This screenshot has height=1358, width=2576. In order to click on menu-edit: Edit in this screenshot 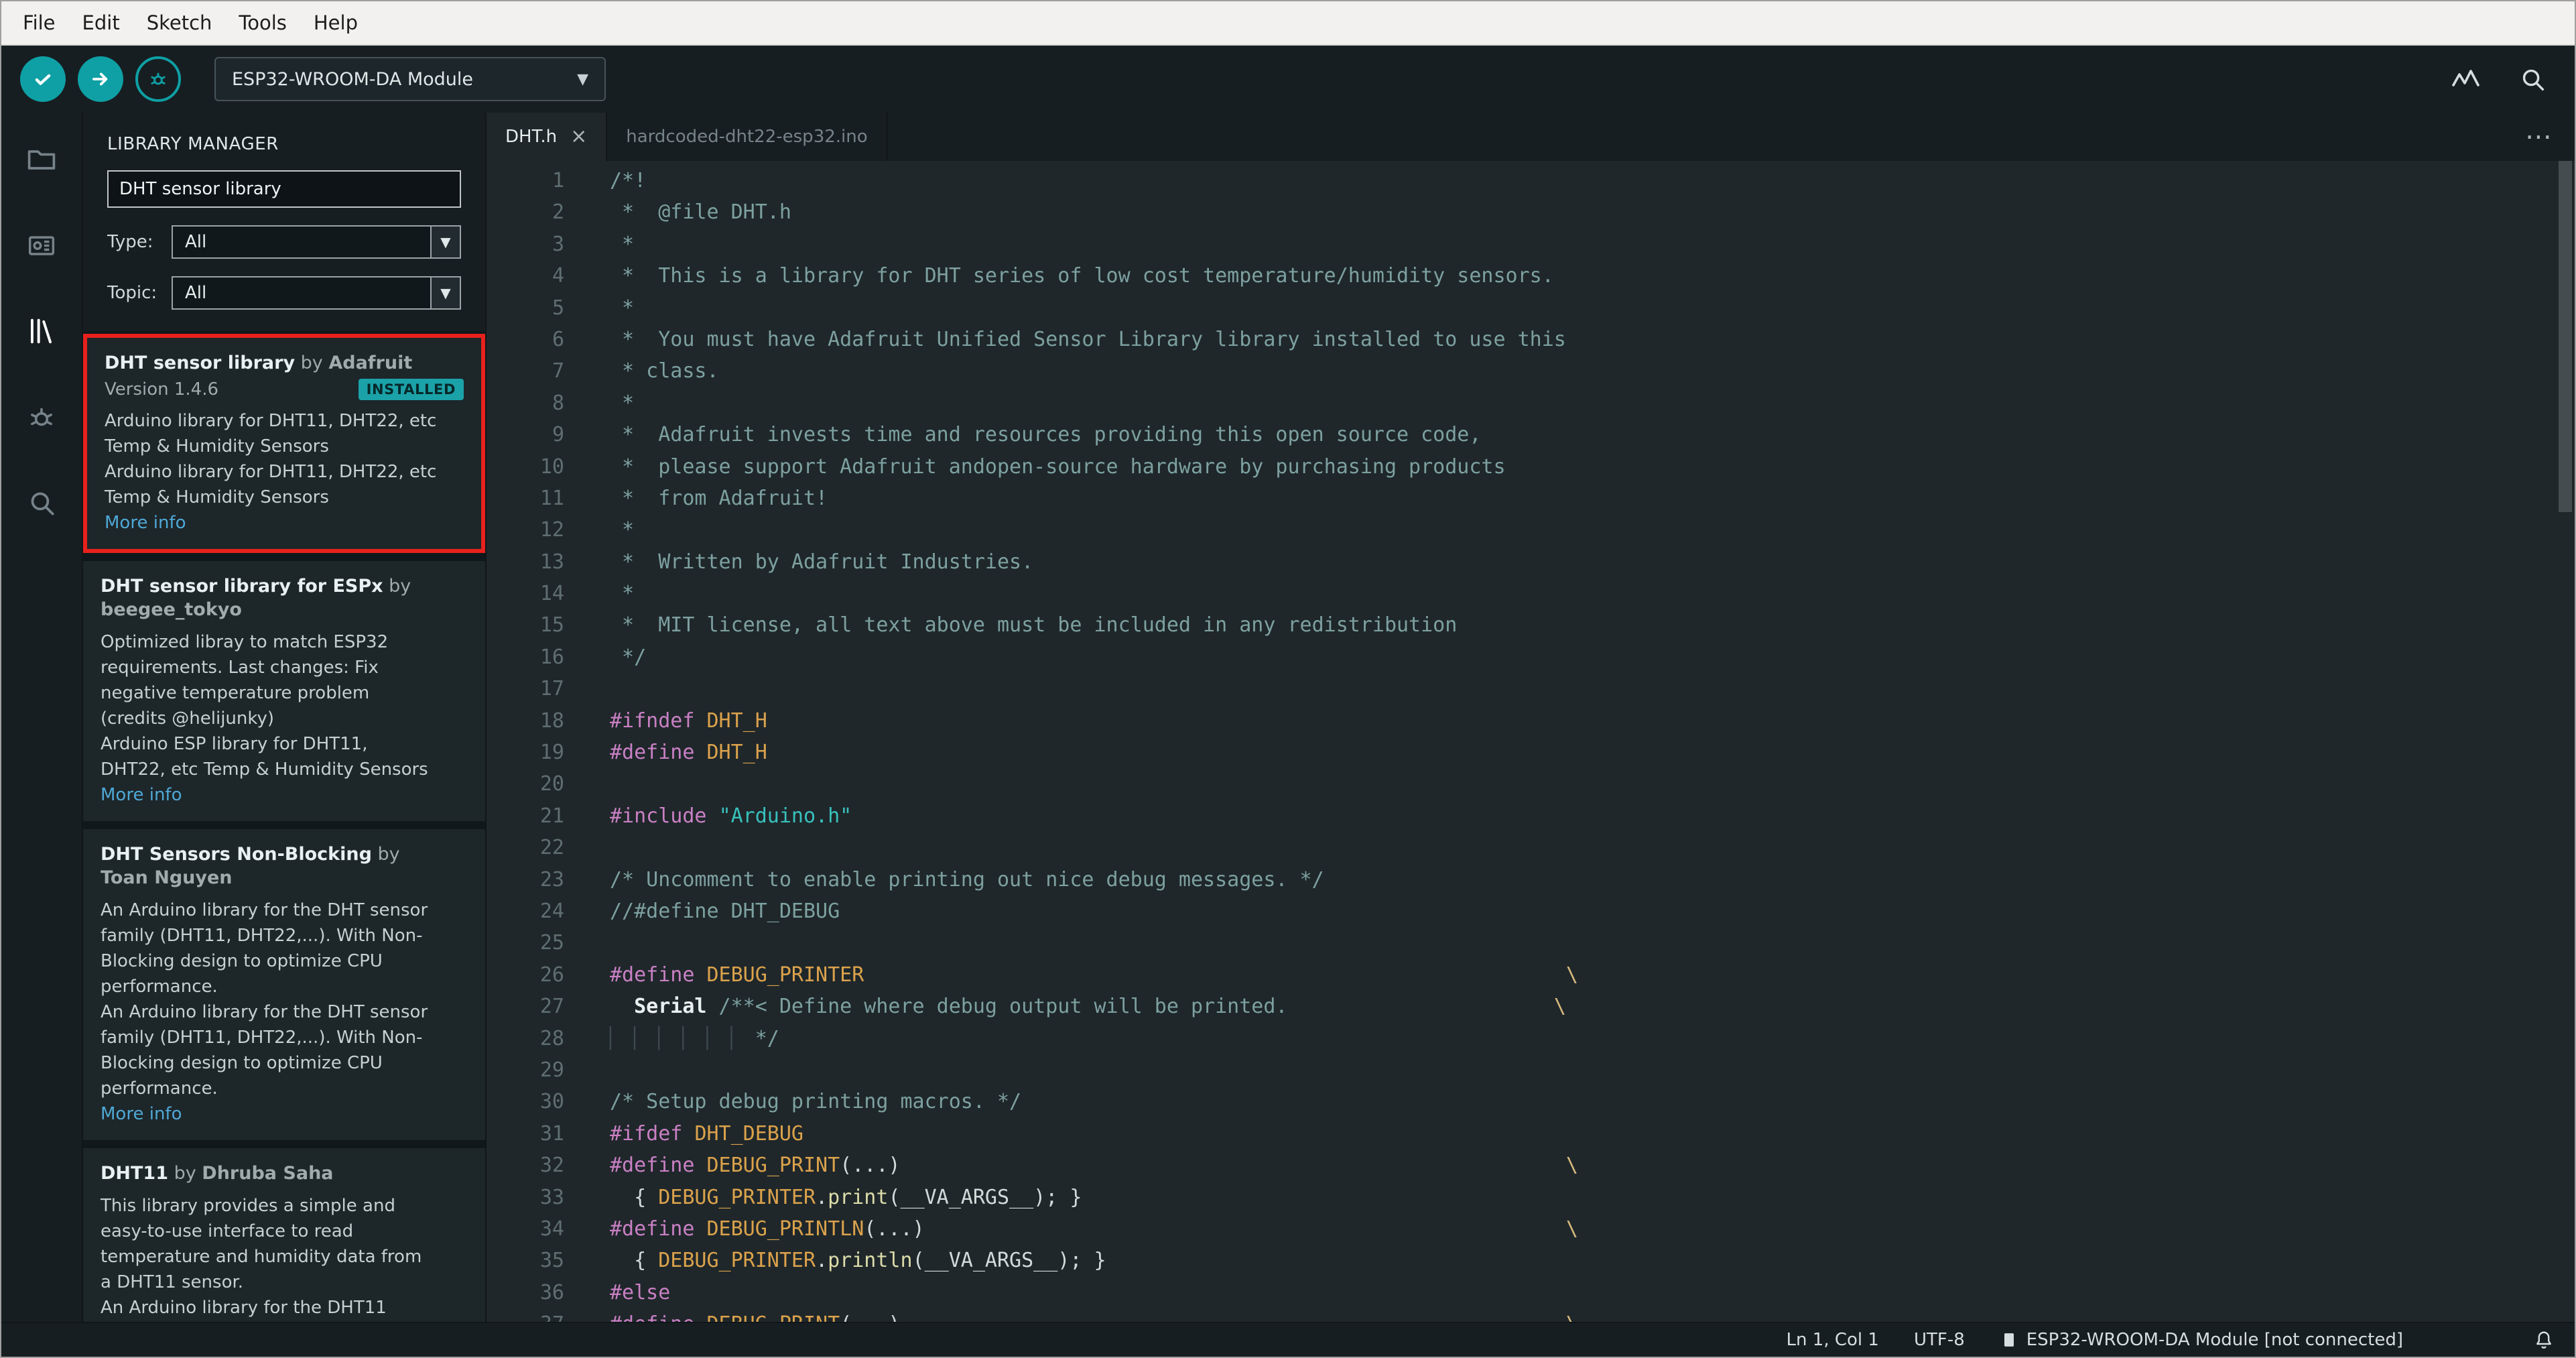, I will do `click(101, 22)`.